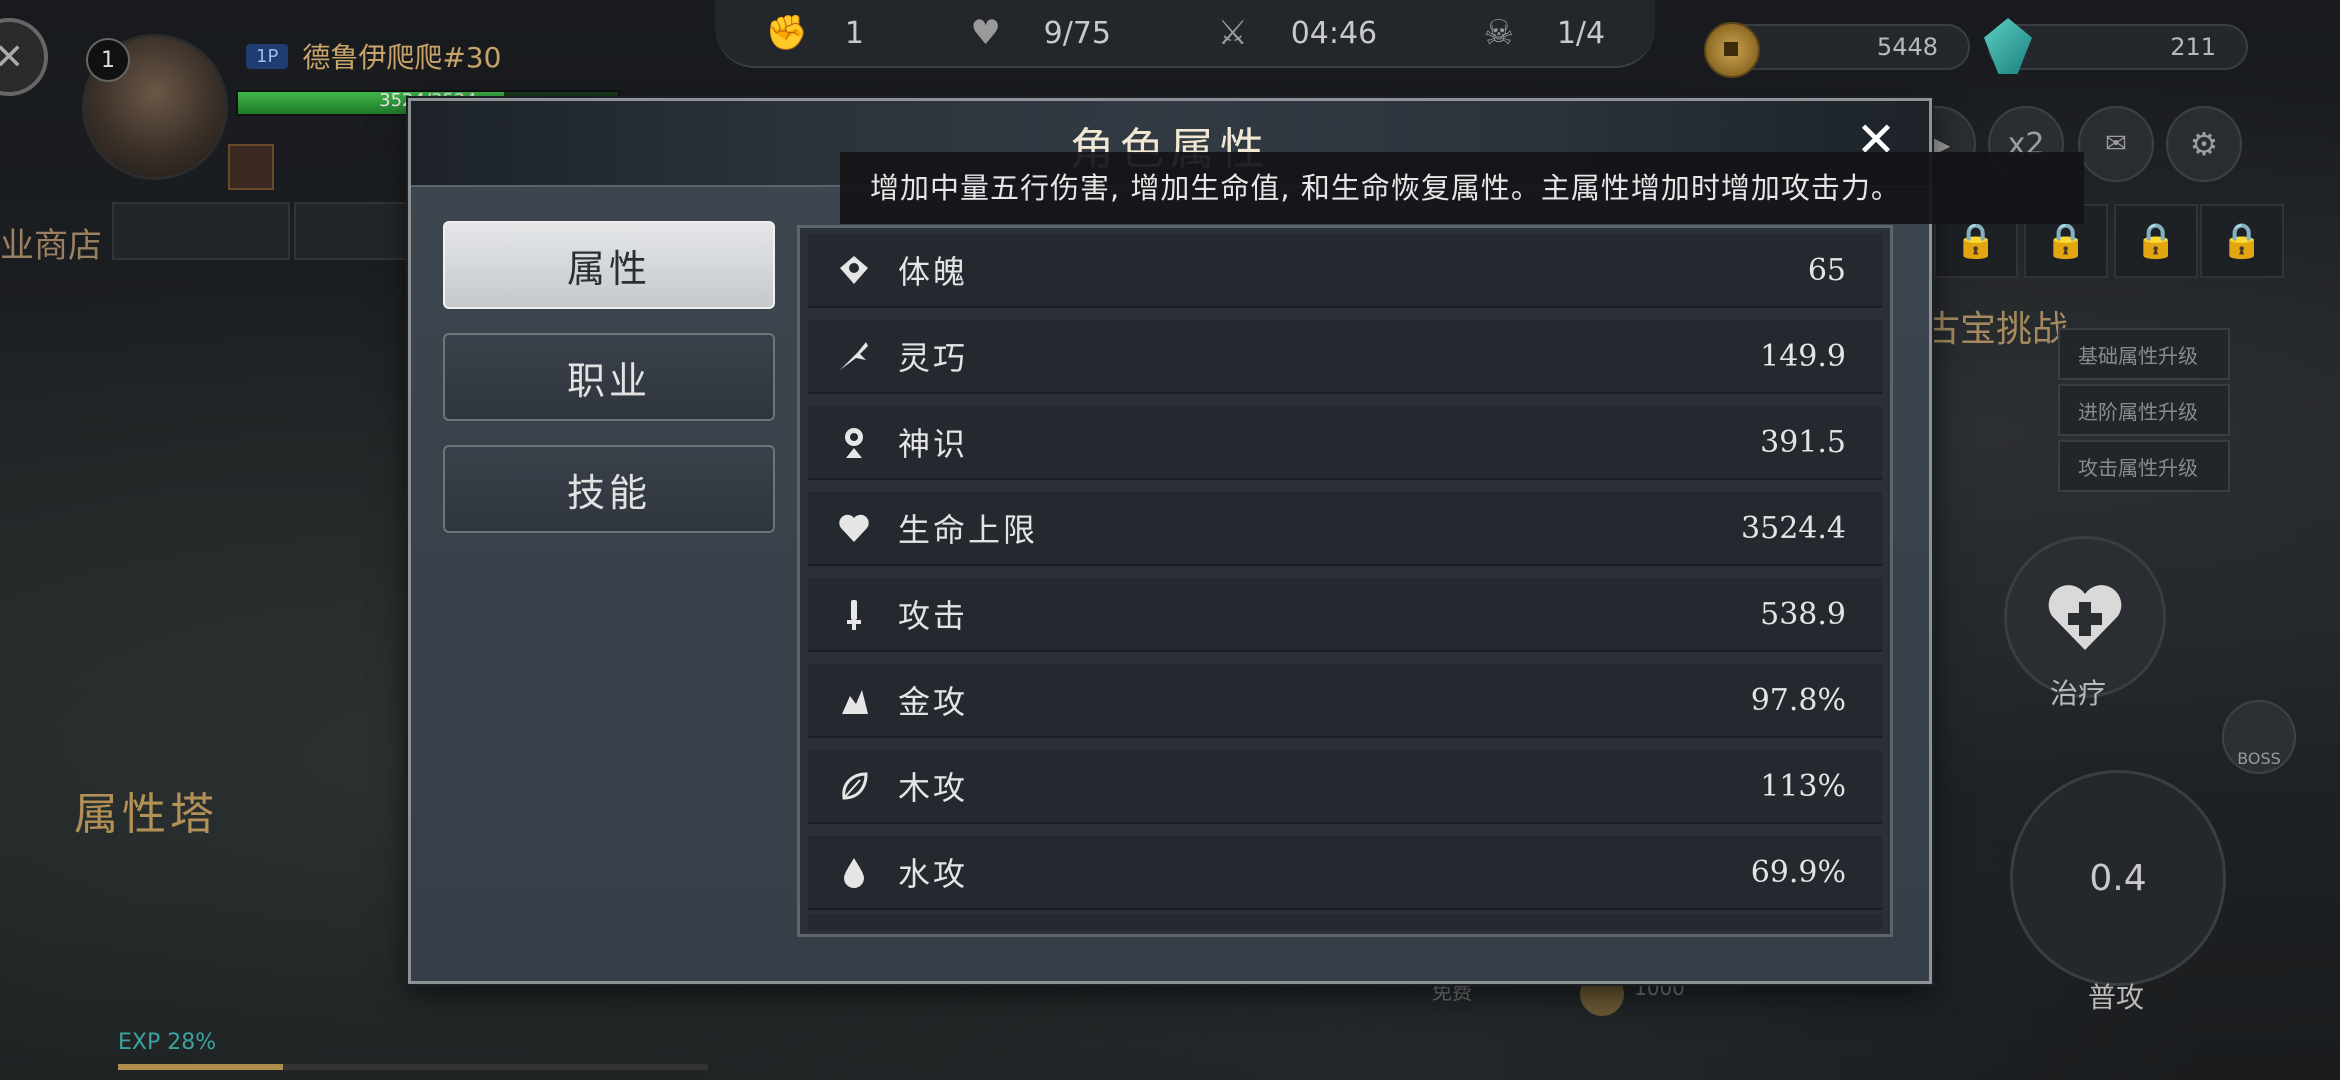 The height and width of the screenshot is (1080, 2340). Describe the element at coordinates (854, 270) in the screenshot. I see `body-icon` at that location.